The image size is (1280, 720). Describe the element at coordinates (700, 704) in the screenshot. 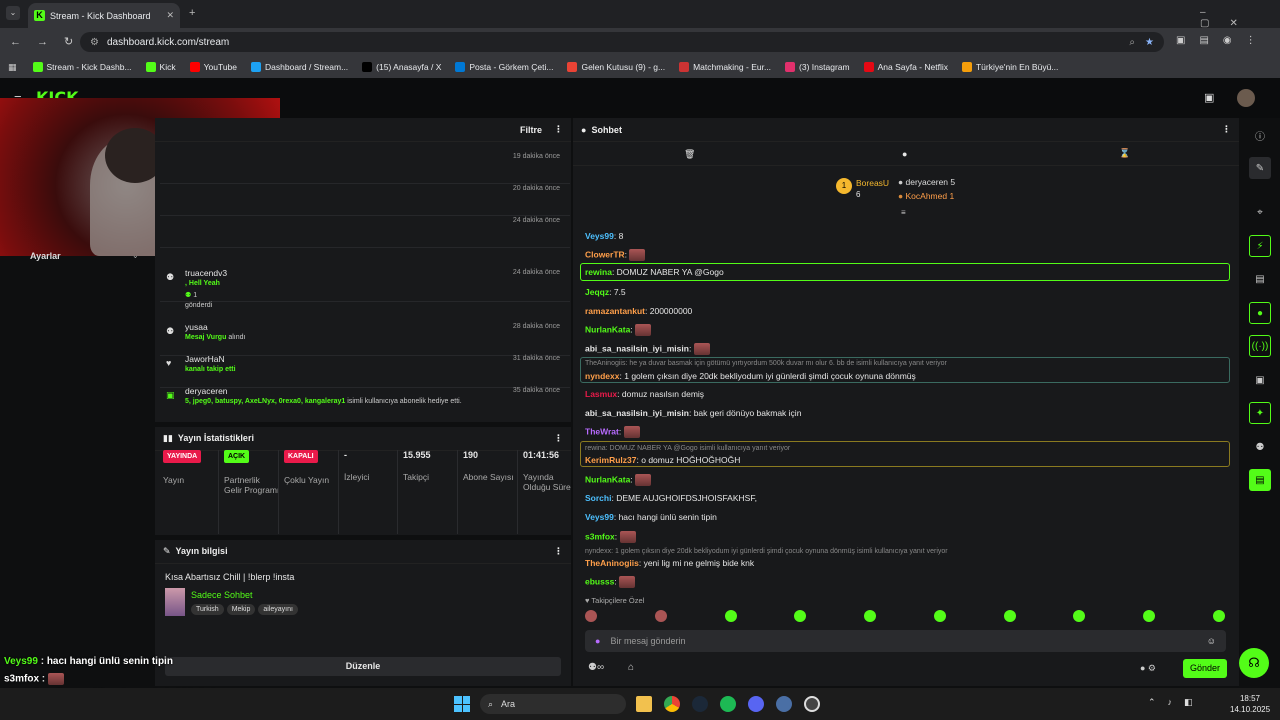

I see `steam-icon` at that location.